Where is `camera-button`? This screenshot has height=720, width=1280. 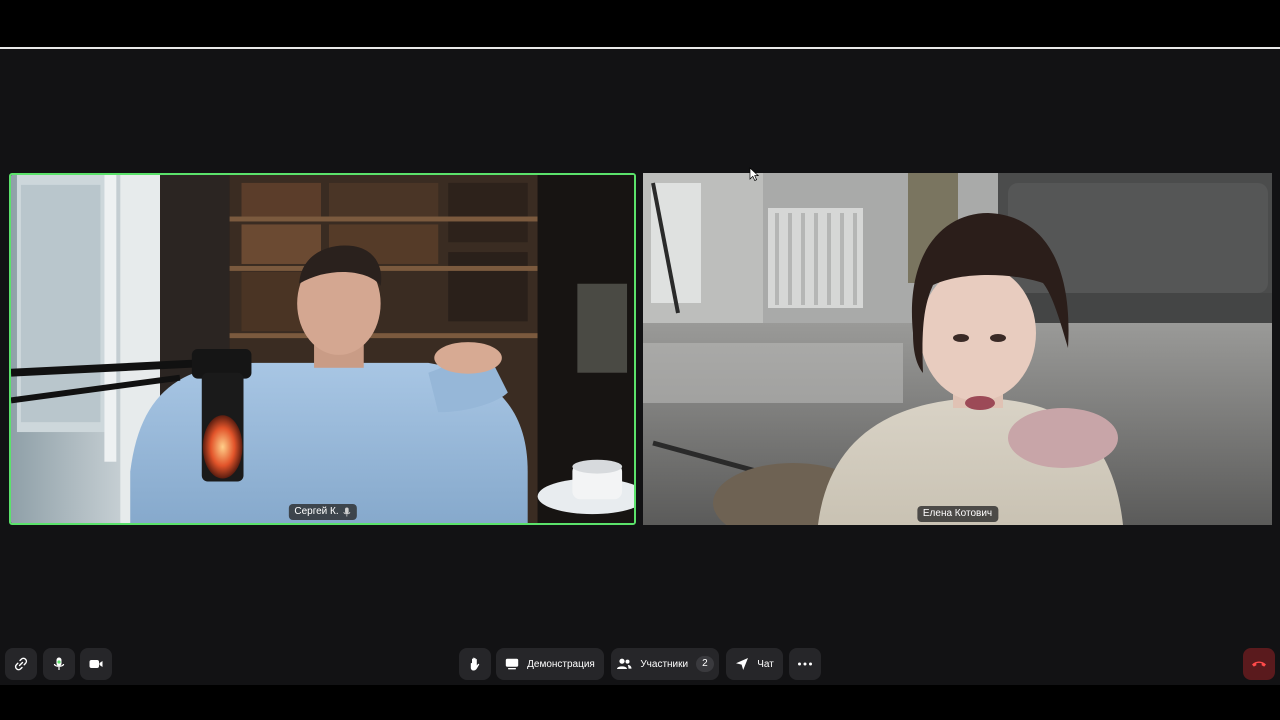
camera-button is located at coordinates (96, 664).